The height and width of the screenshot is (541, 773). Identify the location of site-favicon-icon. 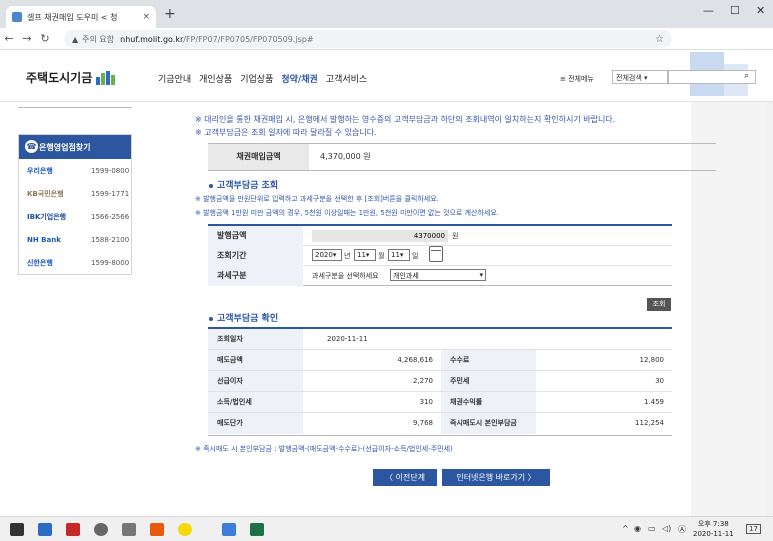
(17, 17).